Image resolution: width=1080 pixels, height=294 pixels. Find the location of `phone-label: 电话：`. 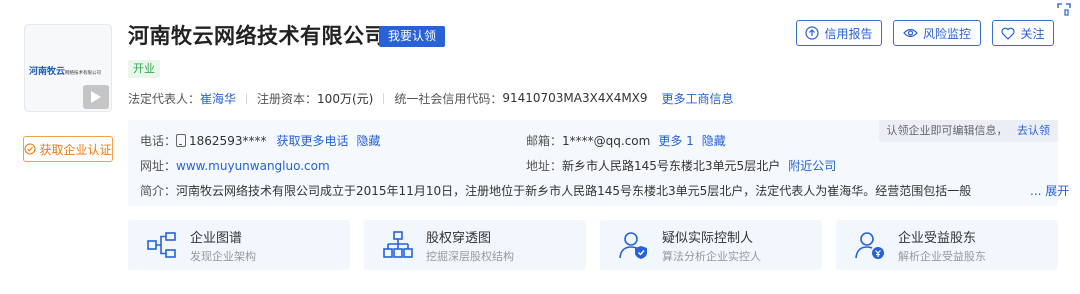

phone-label: 电话： is located at coordinates (158, 141).